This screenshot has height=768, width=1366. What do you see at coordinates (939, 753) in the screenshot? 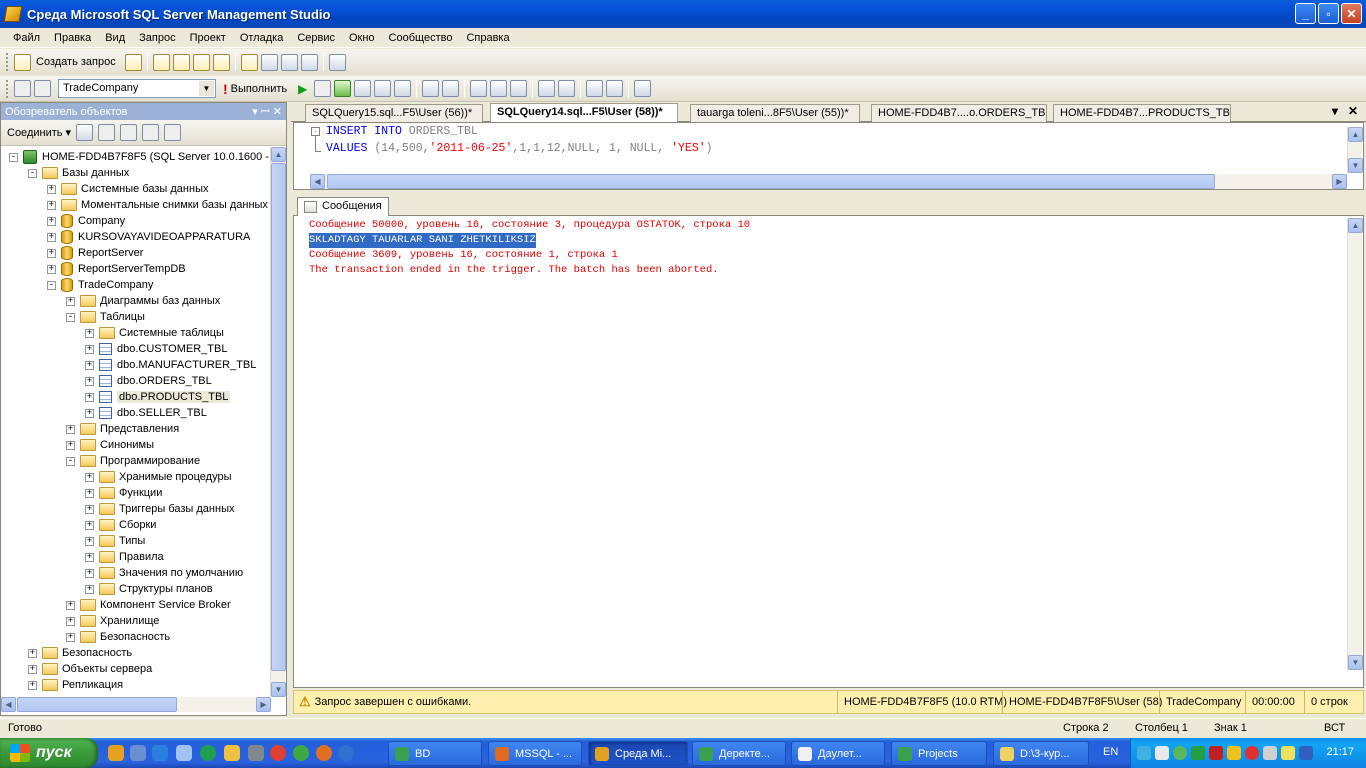
I see `task-projects: Projects` at bounding box center [939, 753].